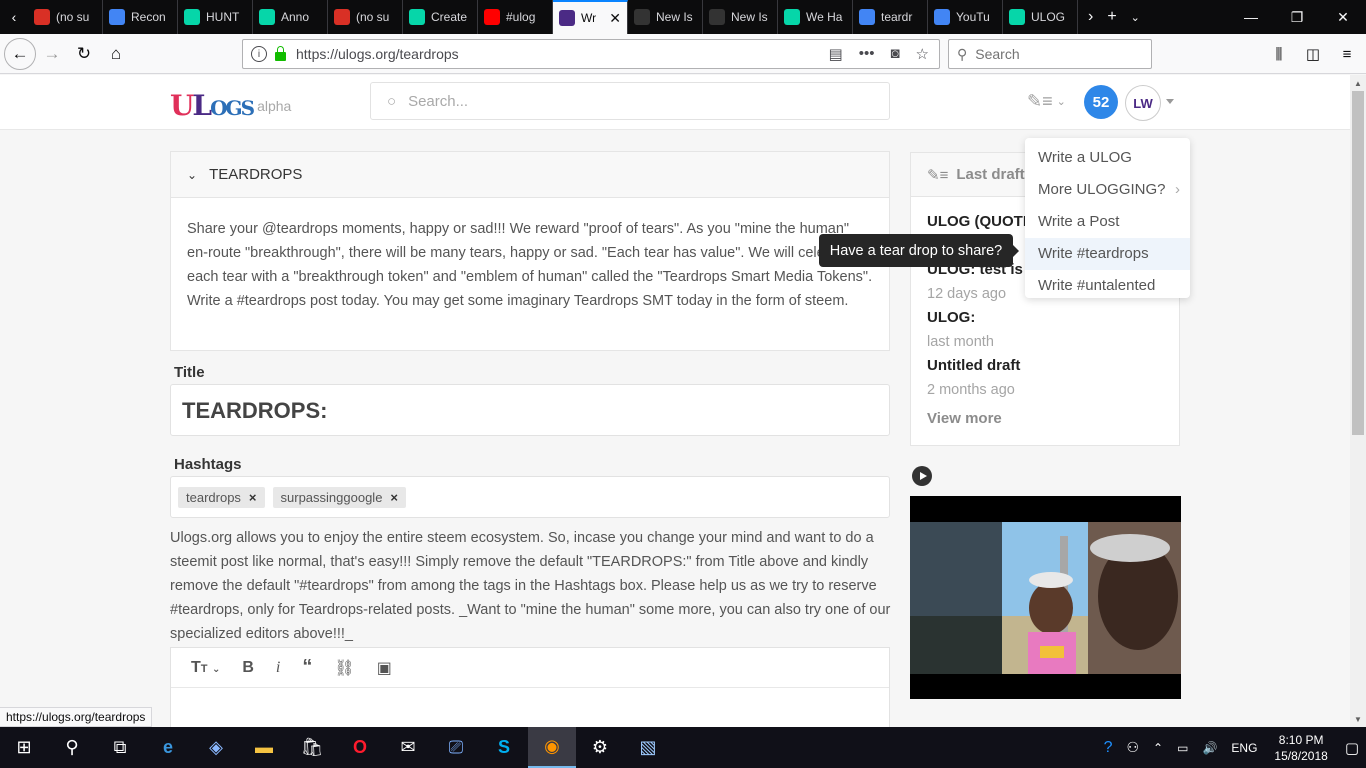 The width and height of the screenshot is (1366, 768). Describe the element at coordinates (1170, 101) in the screenshot. I see `avatar-caret-icon` at that location.